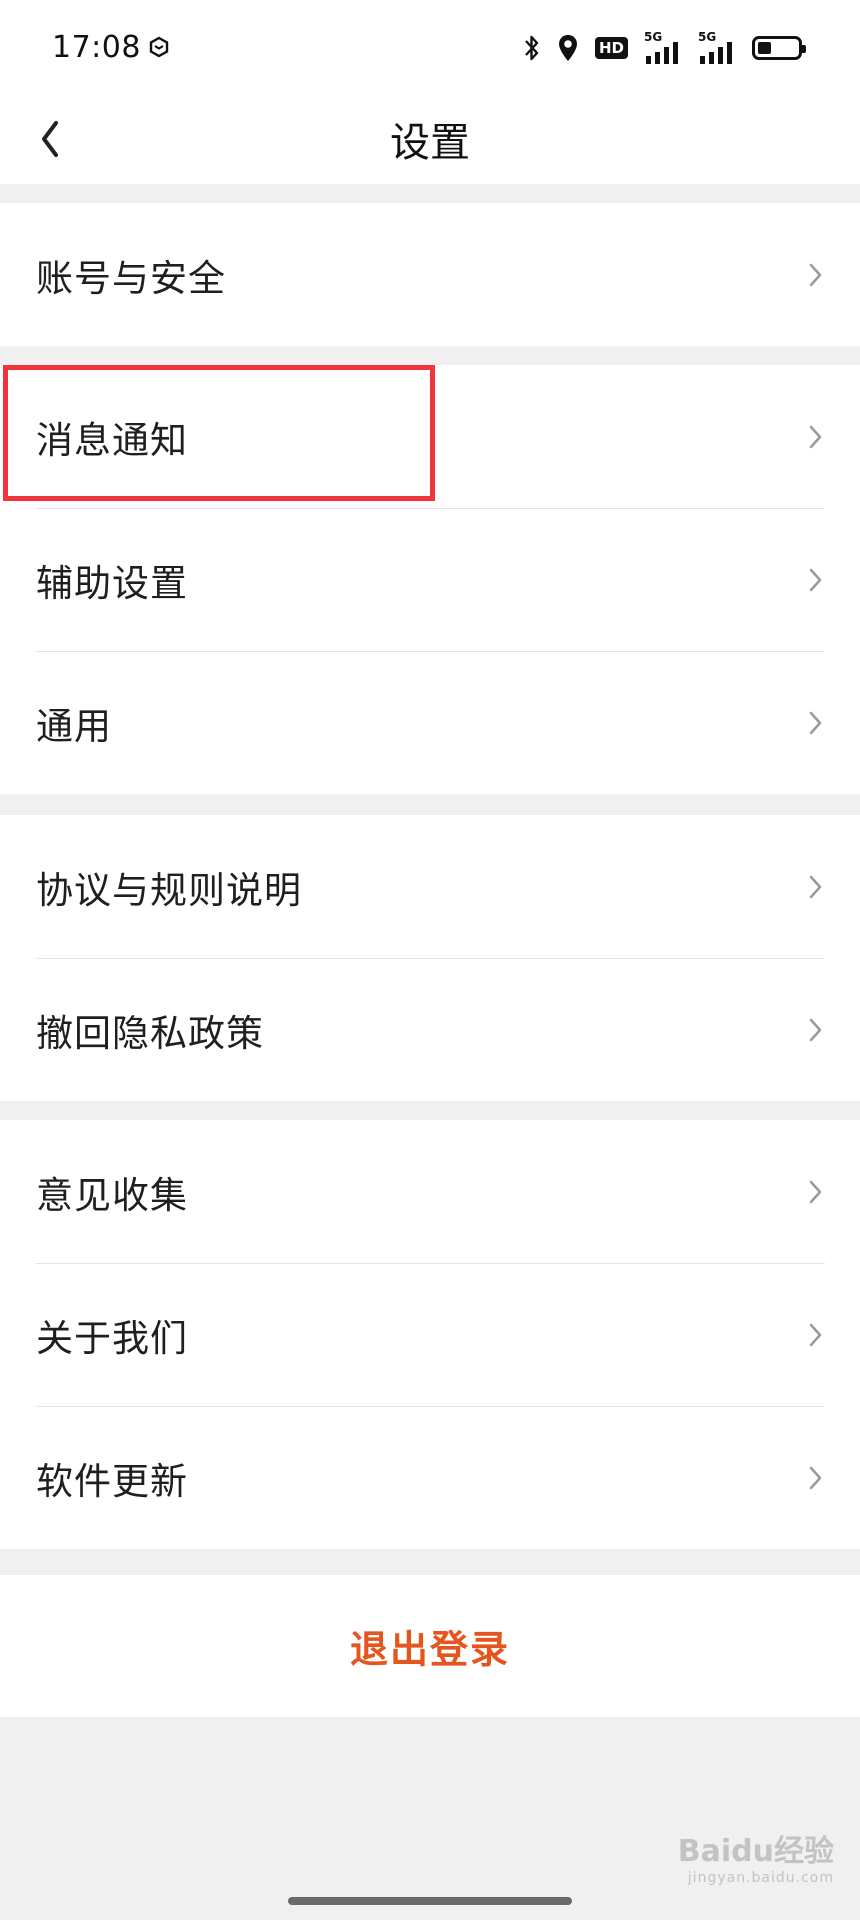 Image resolution: width=860 pixels, height=1920 pixels. I want to click on settings-group-privacy: 协议与规则说明 撤回隐私政策, so click(430, 958).